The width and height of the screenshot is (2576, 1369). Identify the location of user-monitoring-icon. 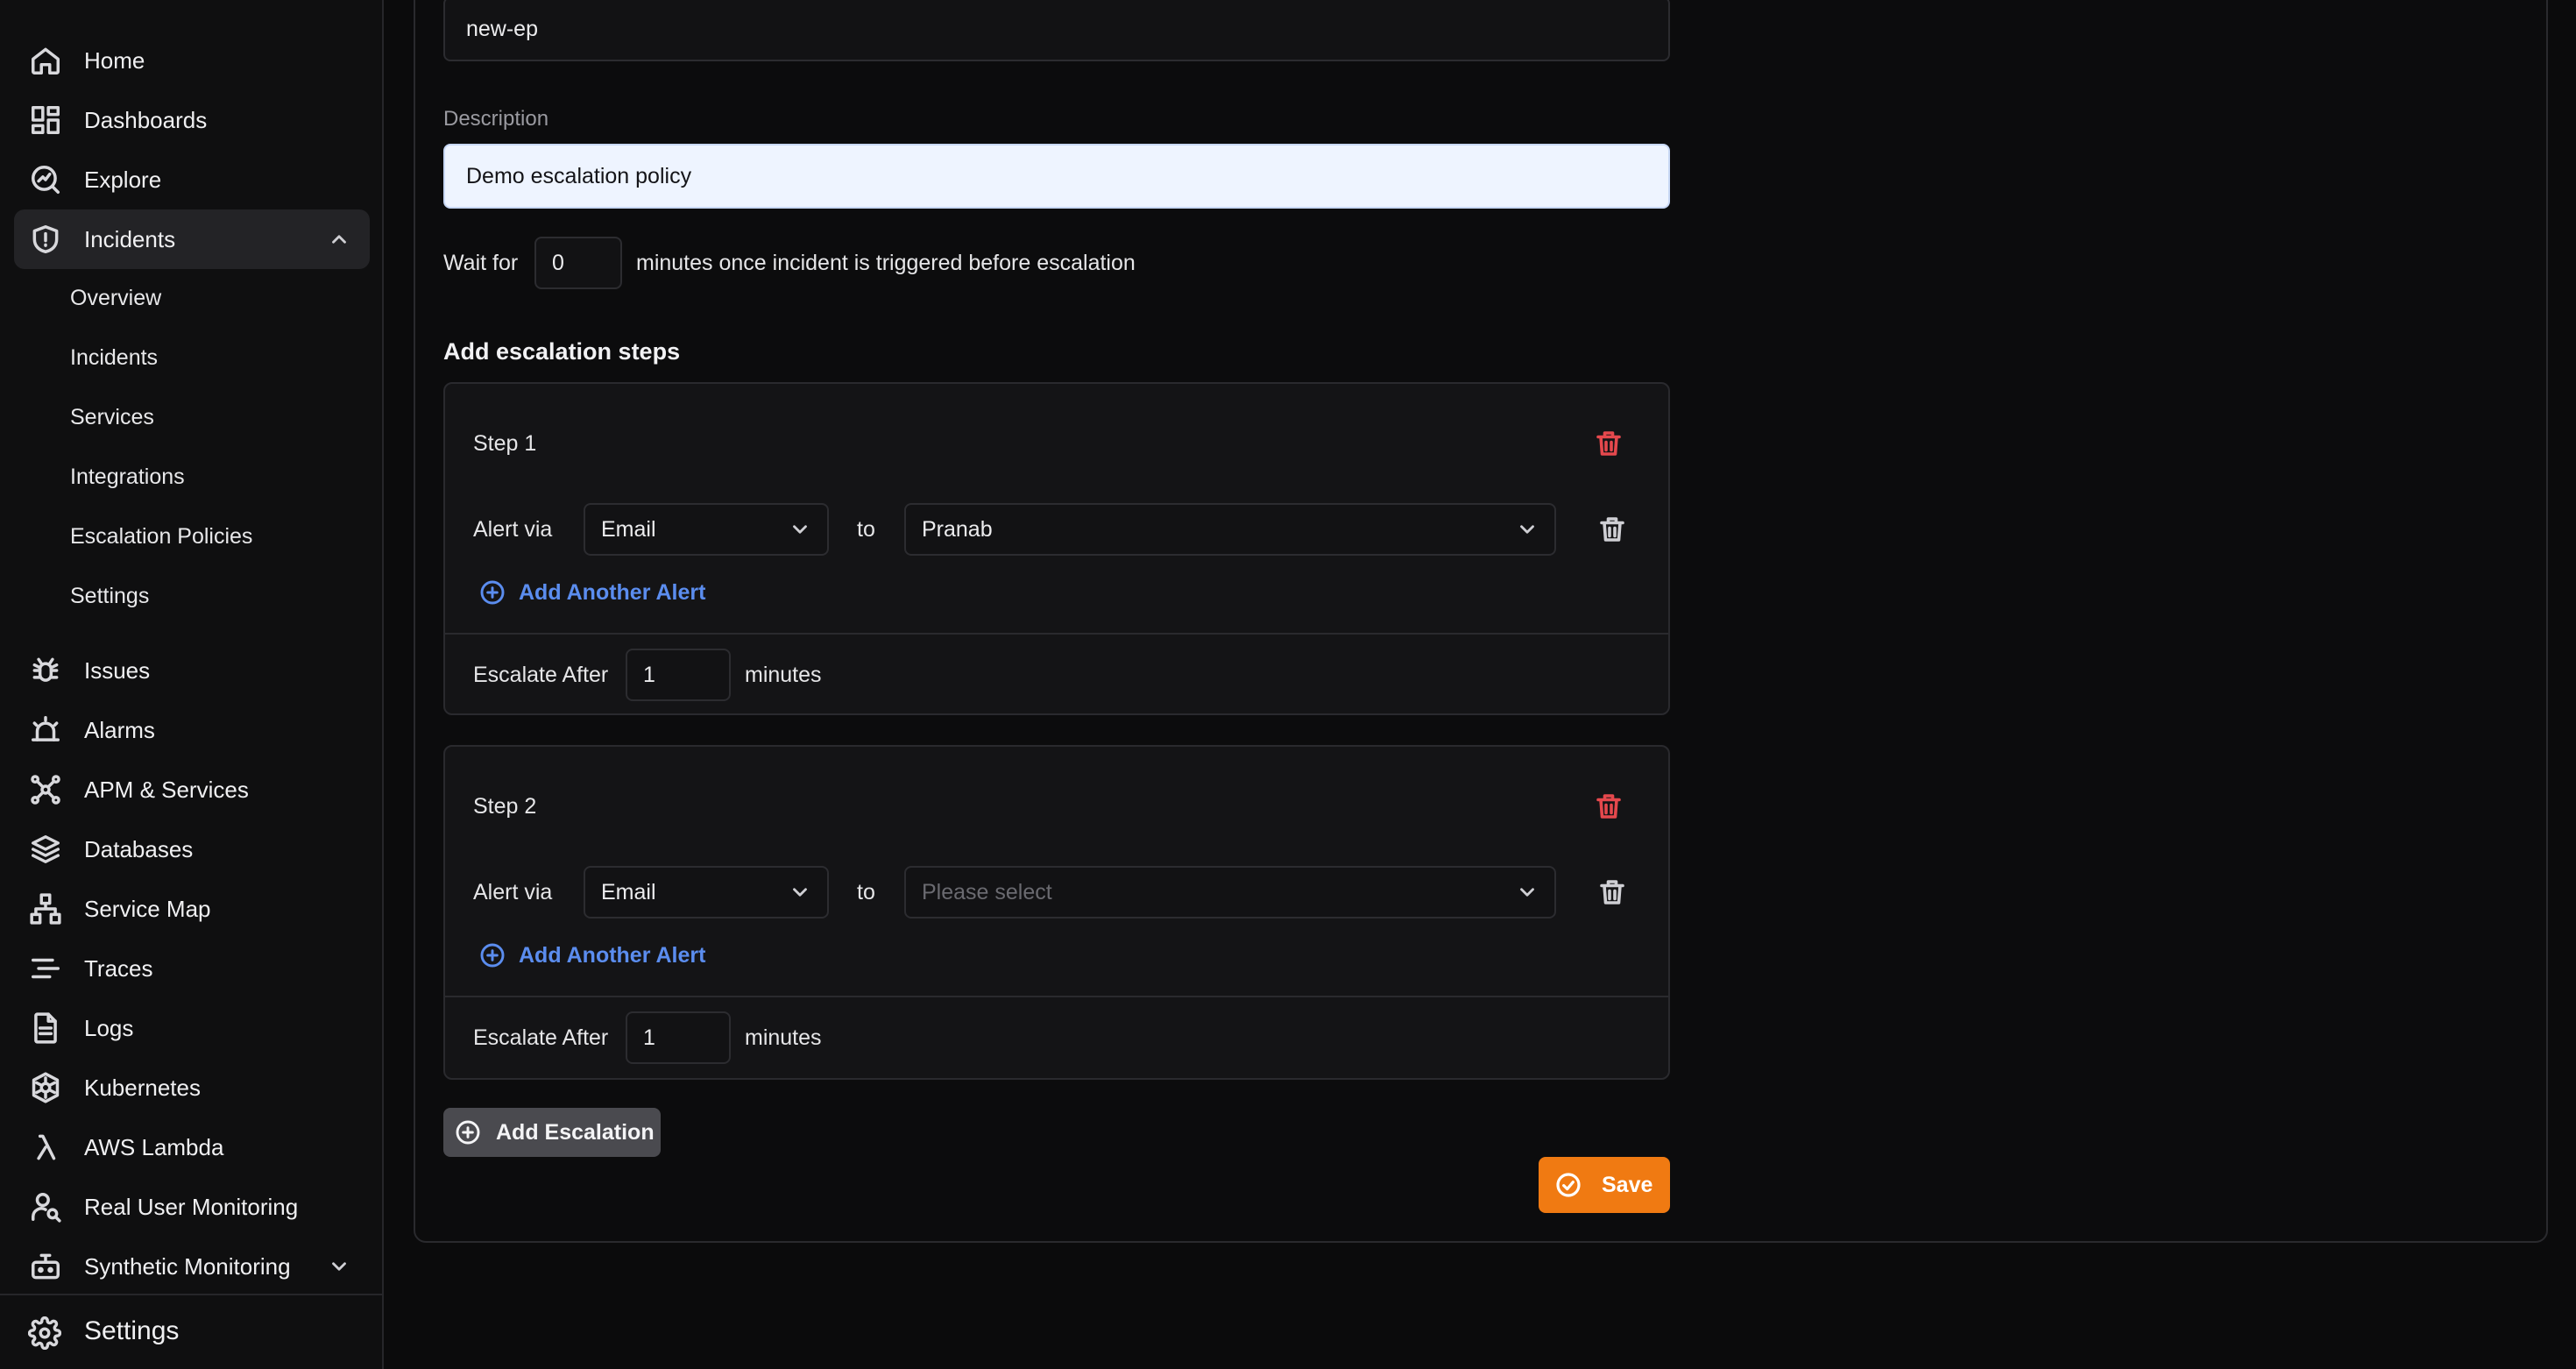
(45, 1206).